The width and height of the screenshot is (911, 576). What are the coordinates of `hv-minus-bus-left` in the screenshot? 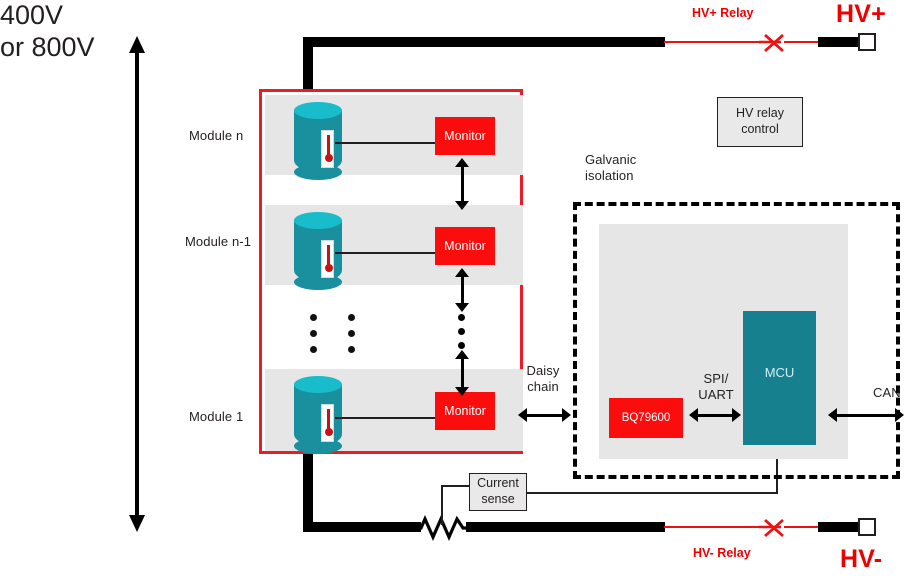 It's located at (362, 527).